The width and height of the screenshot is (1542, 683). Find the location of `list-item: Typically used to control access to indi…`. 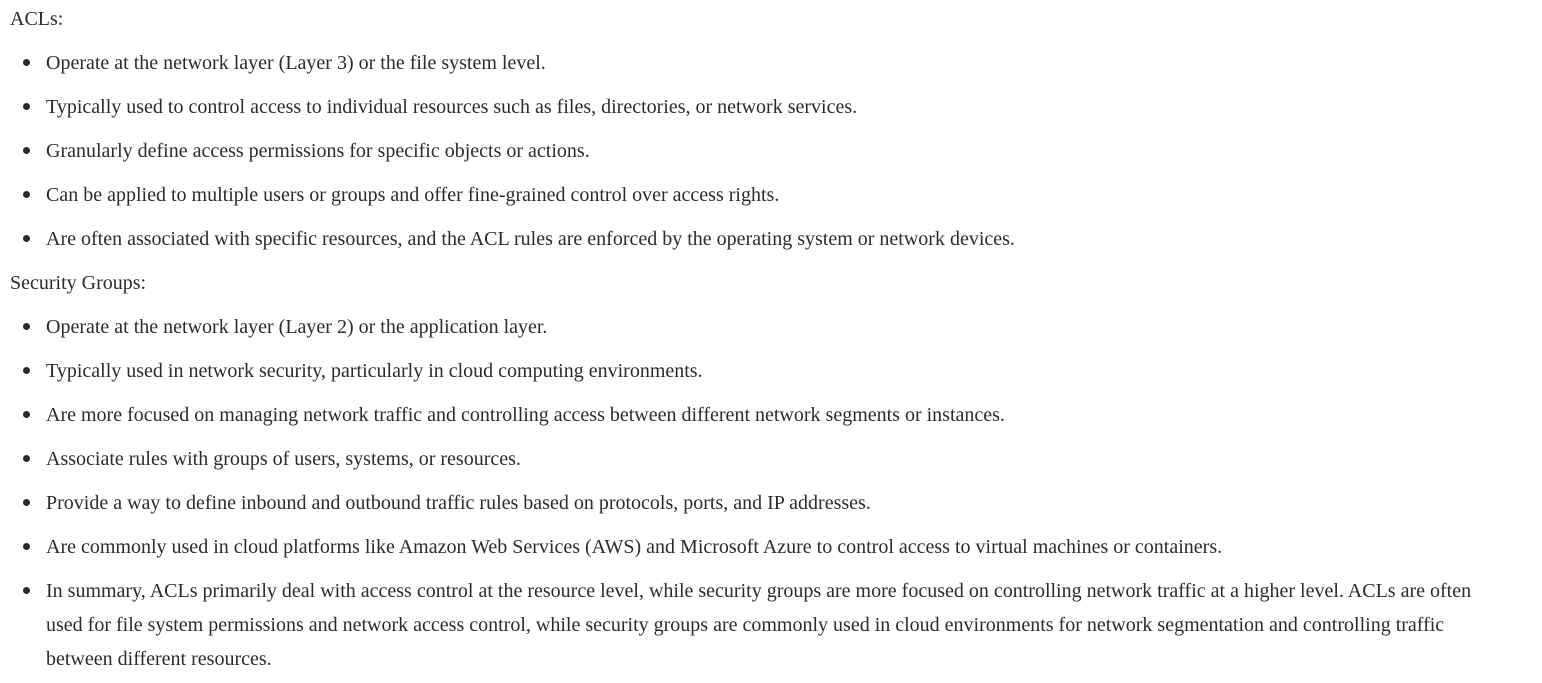

list-item: Typically used to control access to indi… is located at coordinates (758, 107).